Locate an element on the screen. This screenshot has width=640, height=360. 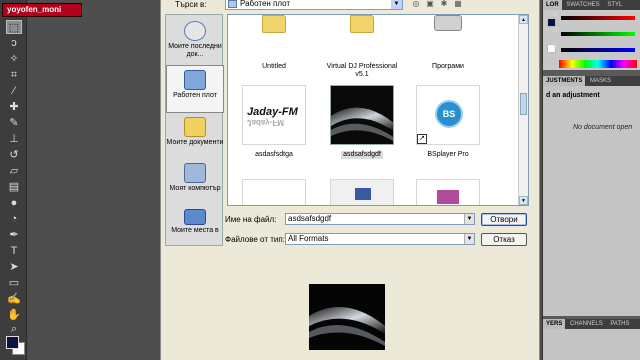
item-icon-wrap is located at coordinates (274, 36).